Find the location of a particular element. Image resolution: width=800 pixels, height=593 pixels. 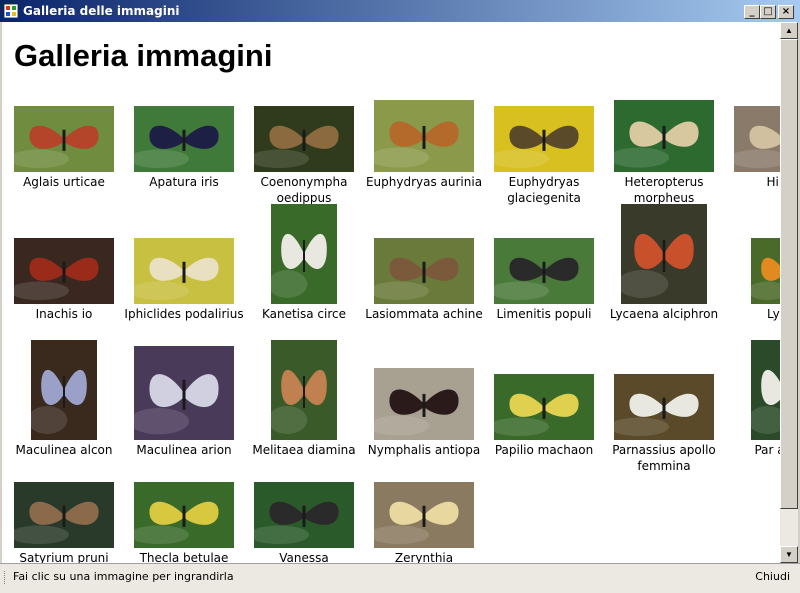

status-message: Fai clic su una immagine per ingrandirla is located at coordinates (123, 576).